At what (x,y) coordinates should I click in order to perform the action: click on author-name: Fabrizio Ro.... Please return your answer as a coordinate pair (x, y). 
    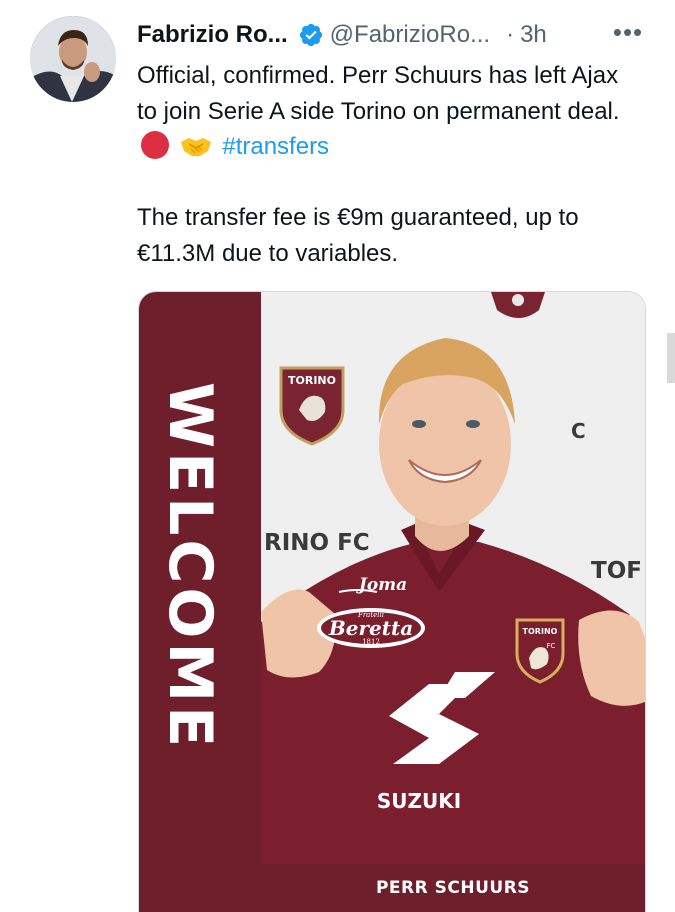
    Looking at the image, I should click on (212, 35).